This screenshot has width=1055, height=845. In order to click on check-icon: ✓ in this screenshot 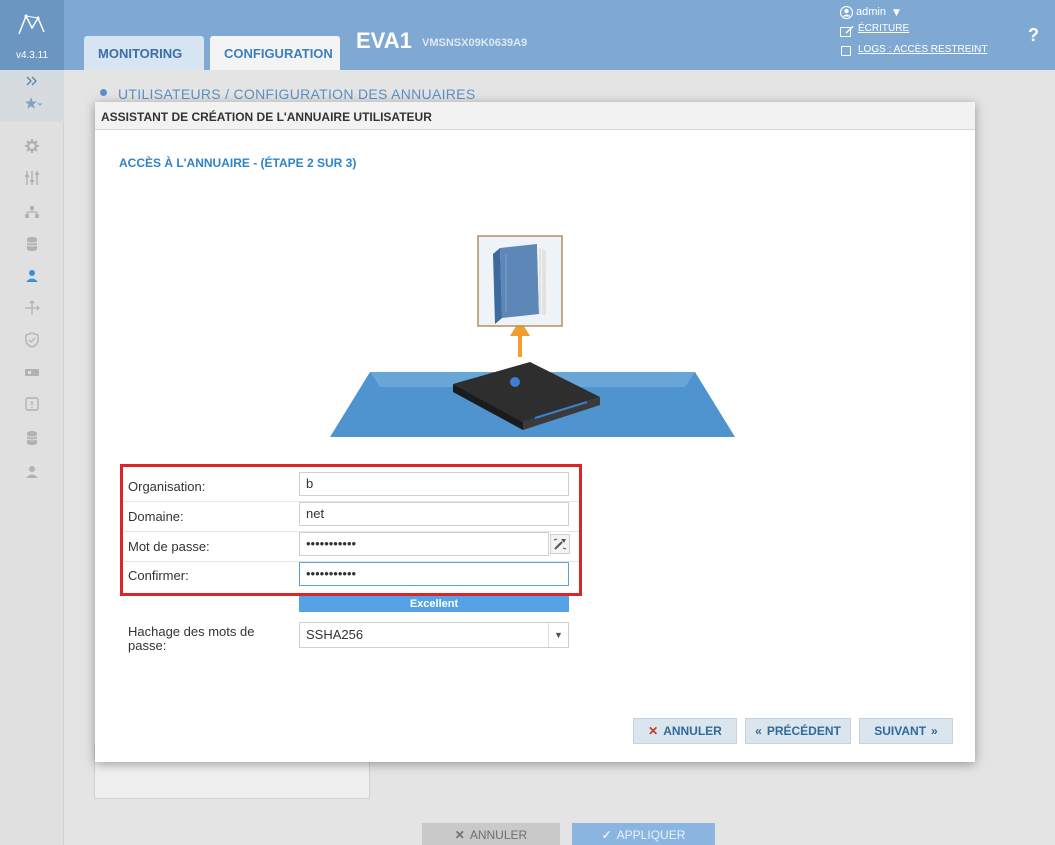, I will do `click(606, 835)`.